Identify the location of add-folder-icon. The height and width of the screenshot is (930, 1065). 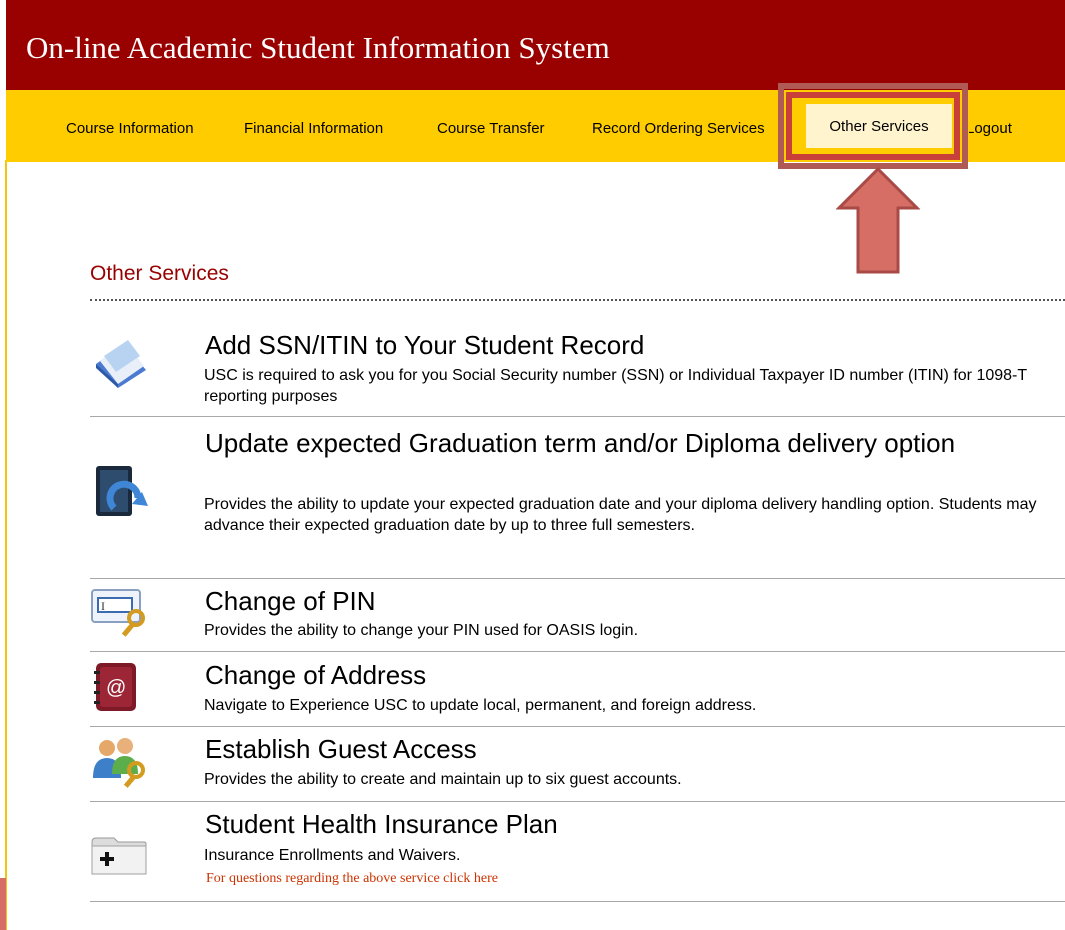
(120, 854).